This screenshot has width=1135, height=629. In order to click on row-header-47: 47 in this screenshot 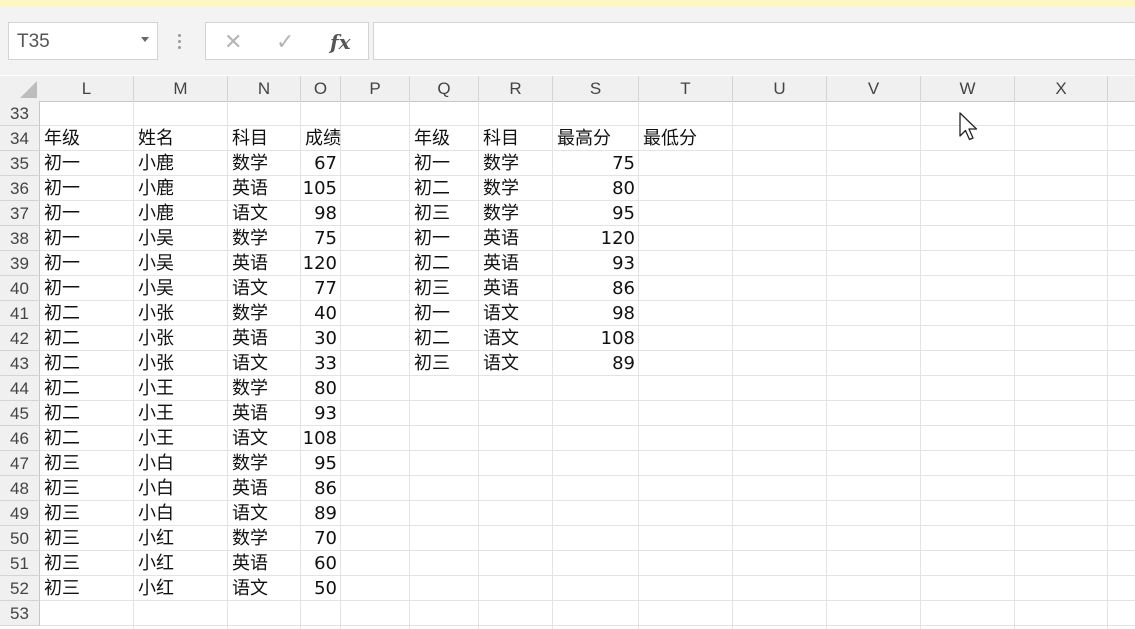, I will do `click(20, 463)`.